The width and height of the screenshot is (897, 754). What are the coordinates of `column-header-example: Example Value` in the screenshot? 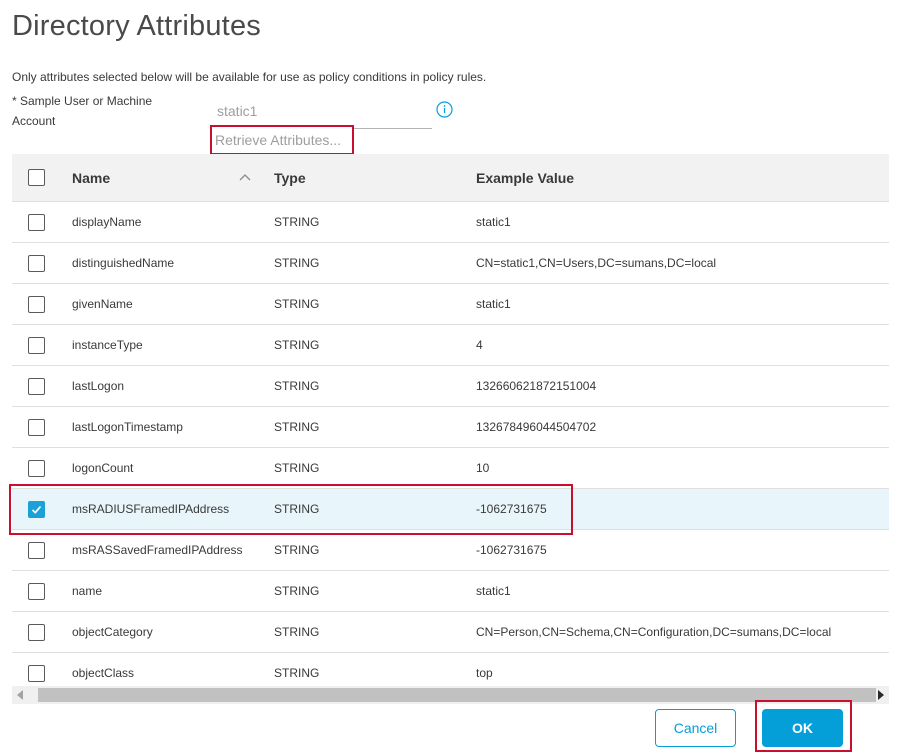 It's located at (525, 178).